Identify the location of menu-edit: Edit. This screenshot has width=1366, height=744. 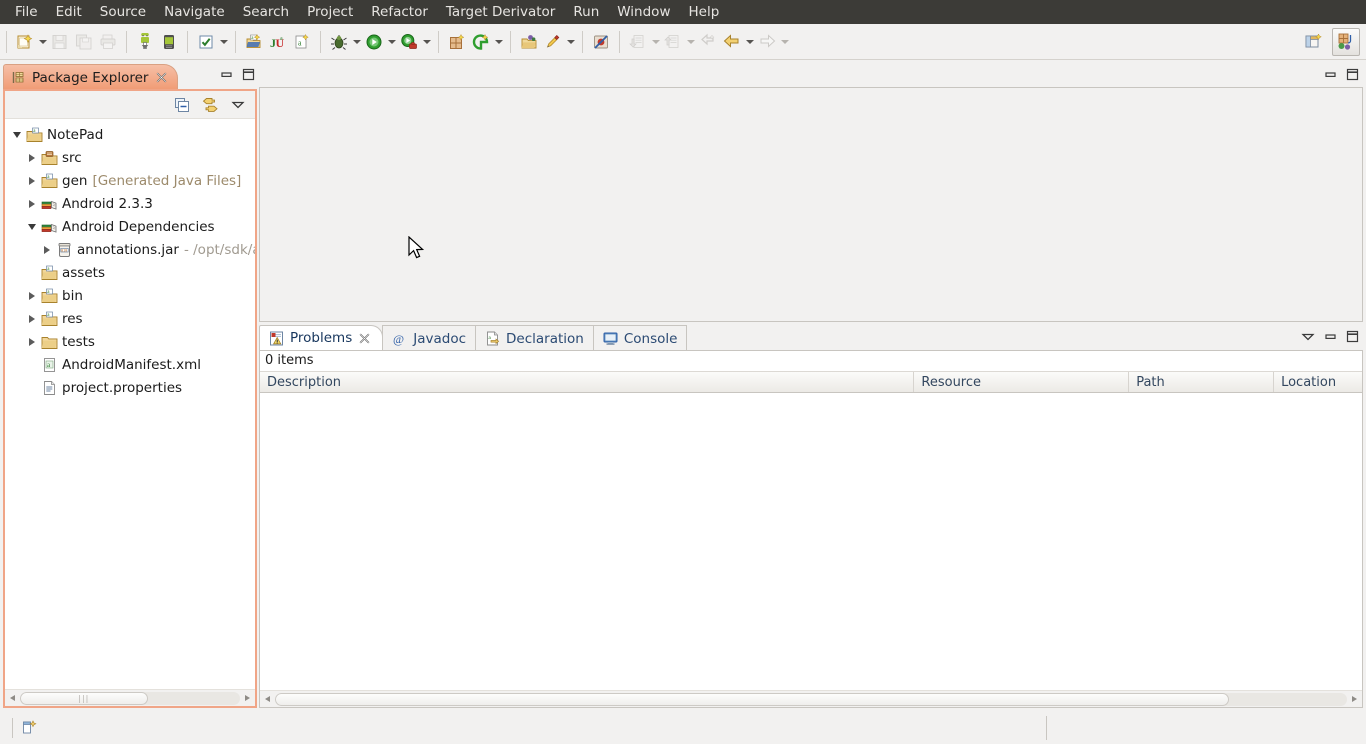
(69, 12).